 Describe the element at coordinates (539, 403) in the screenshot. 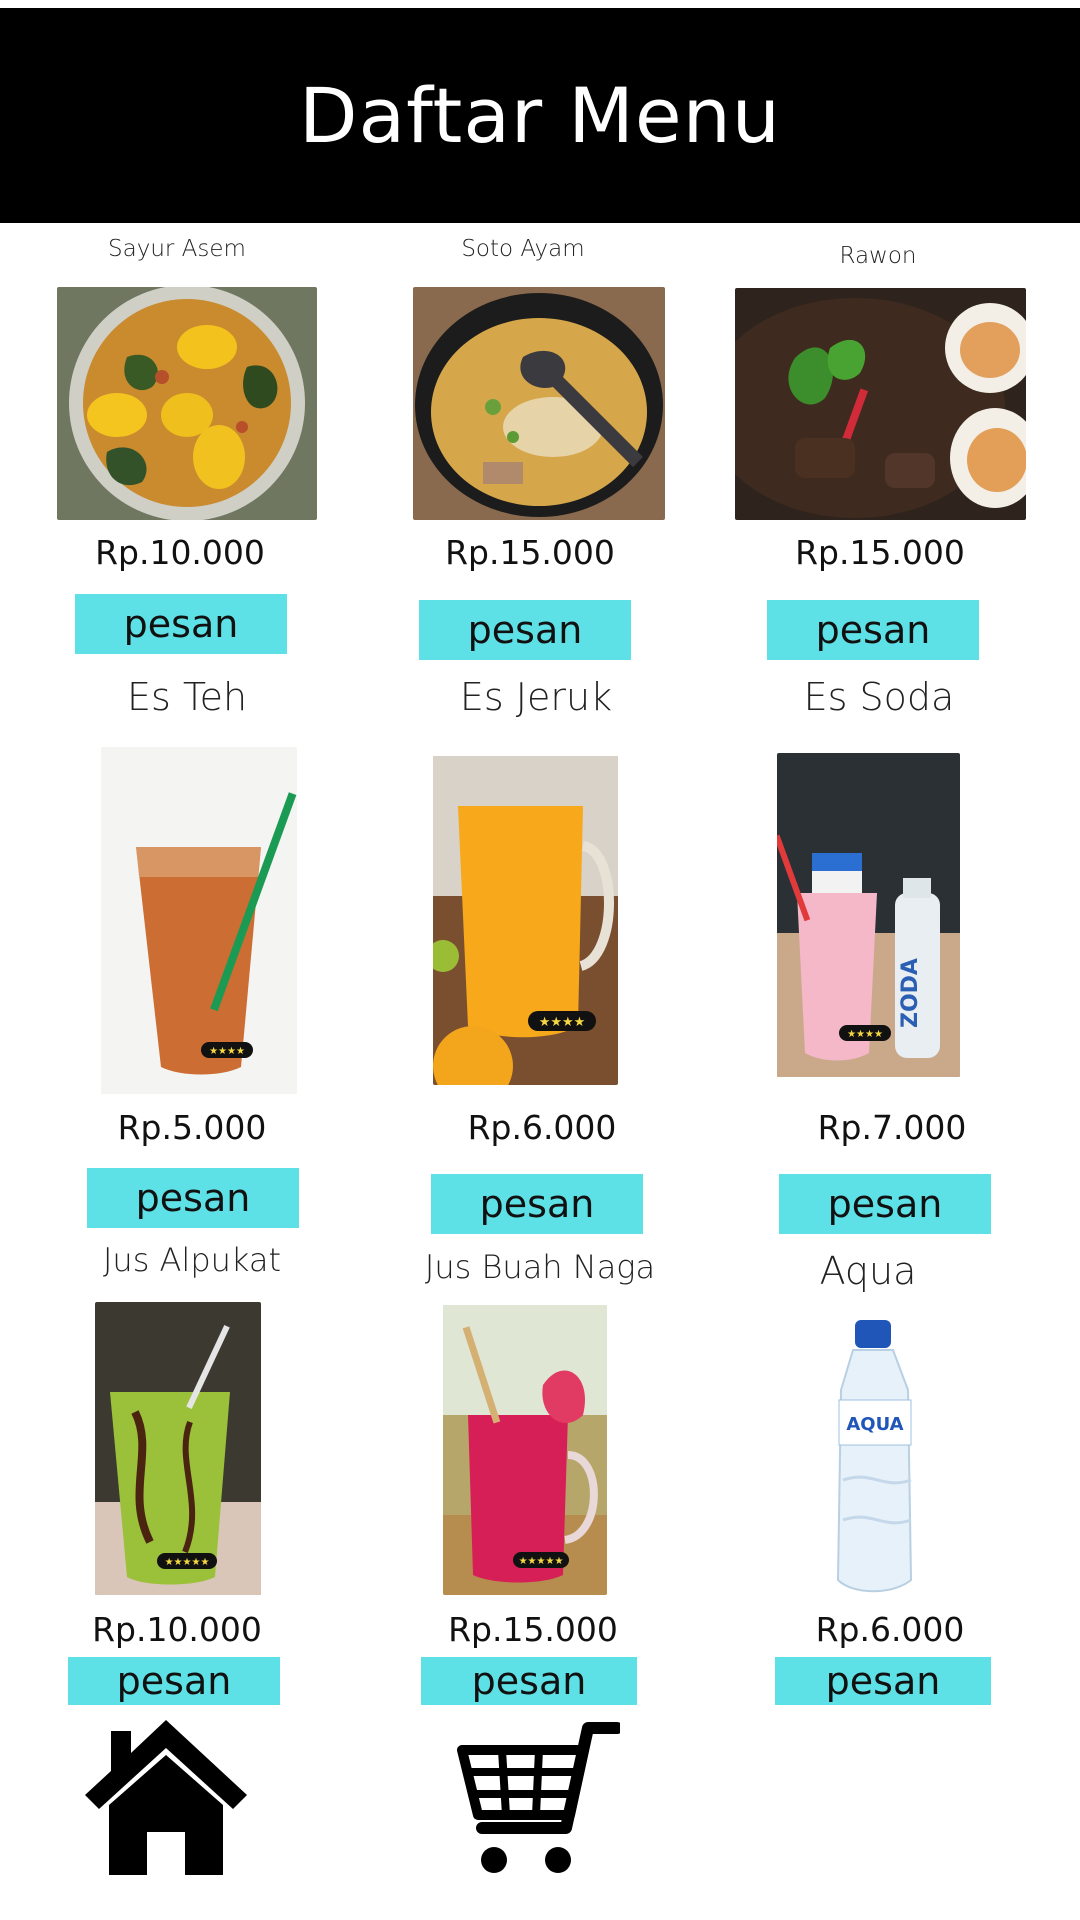

I see `soto-ayam-photo` at that location.